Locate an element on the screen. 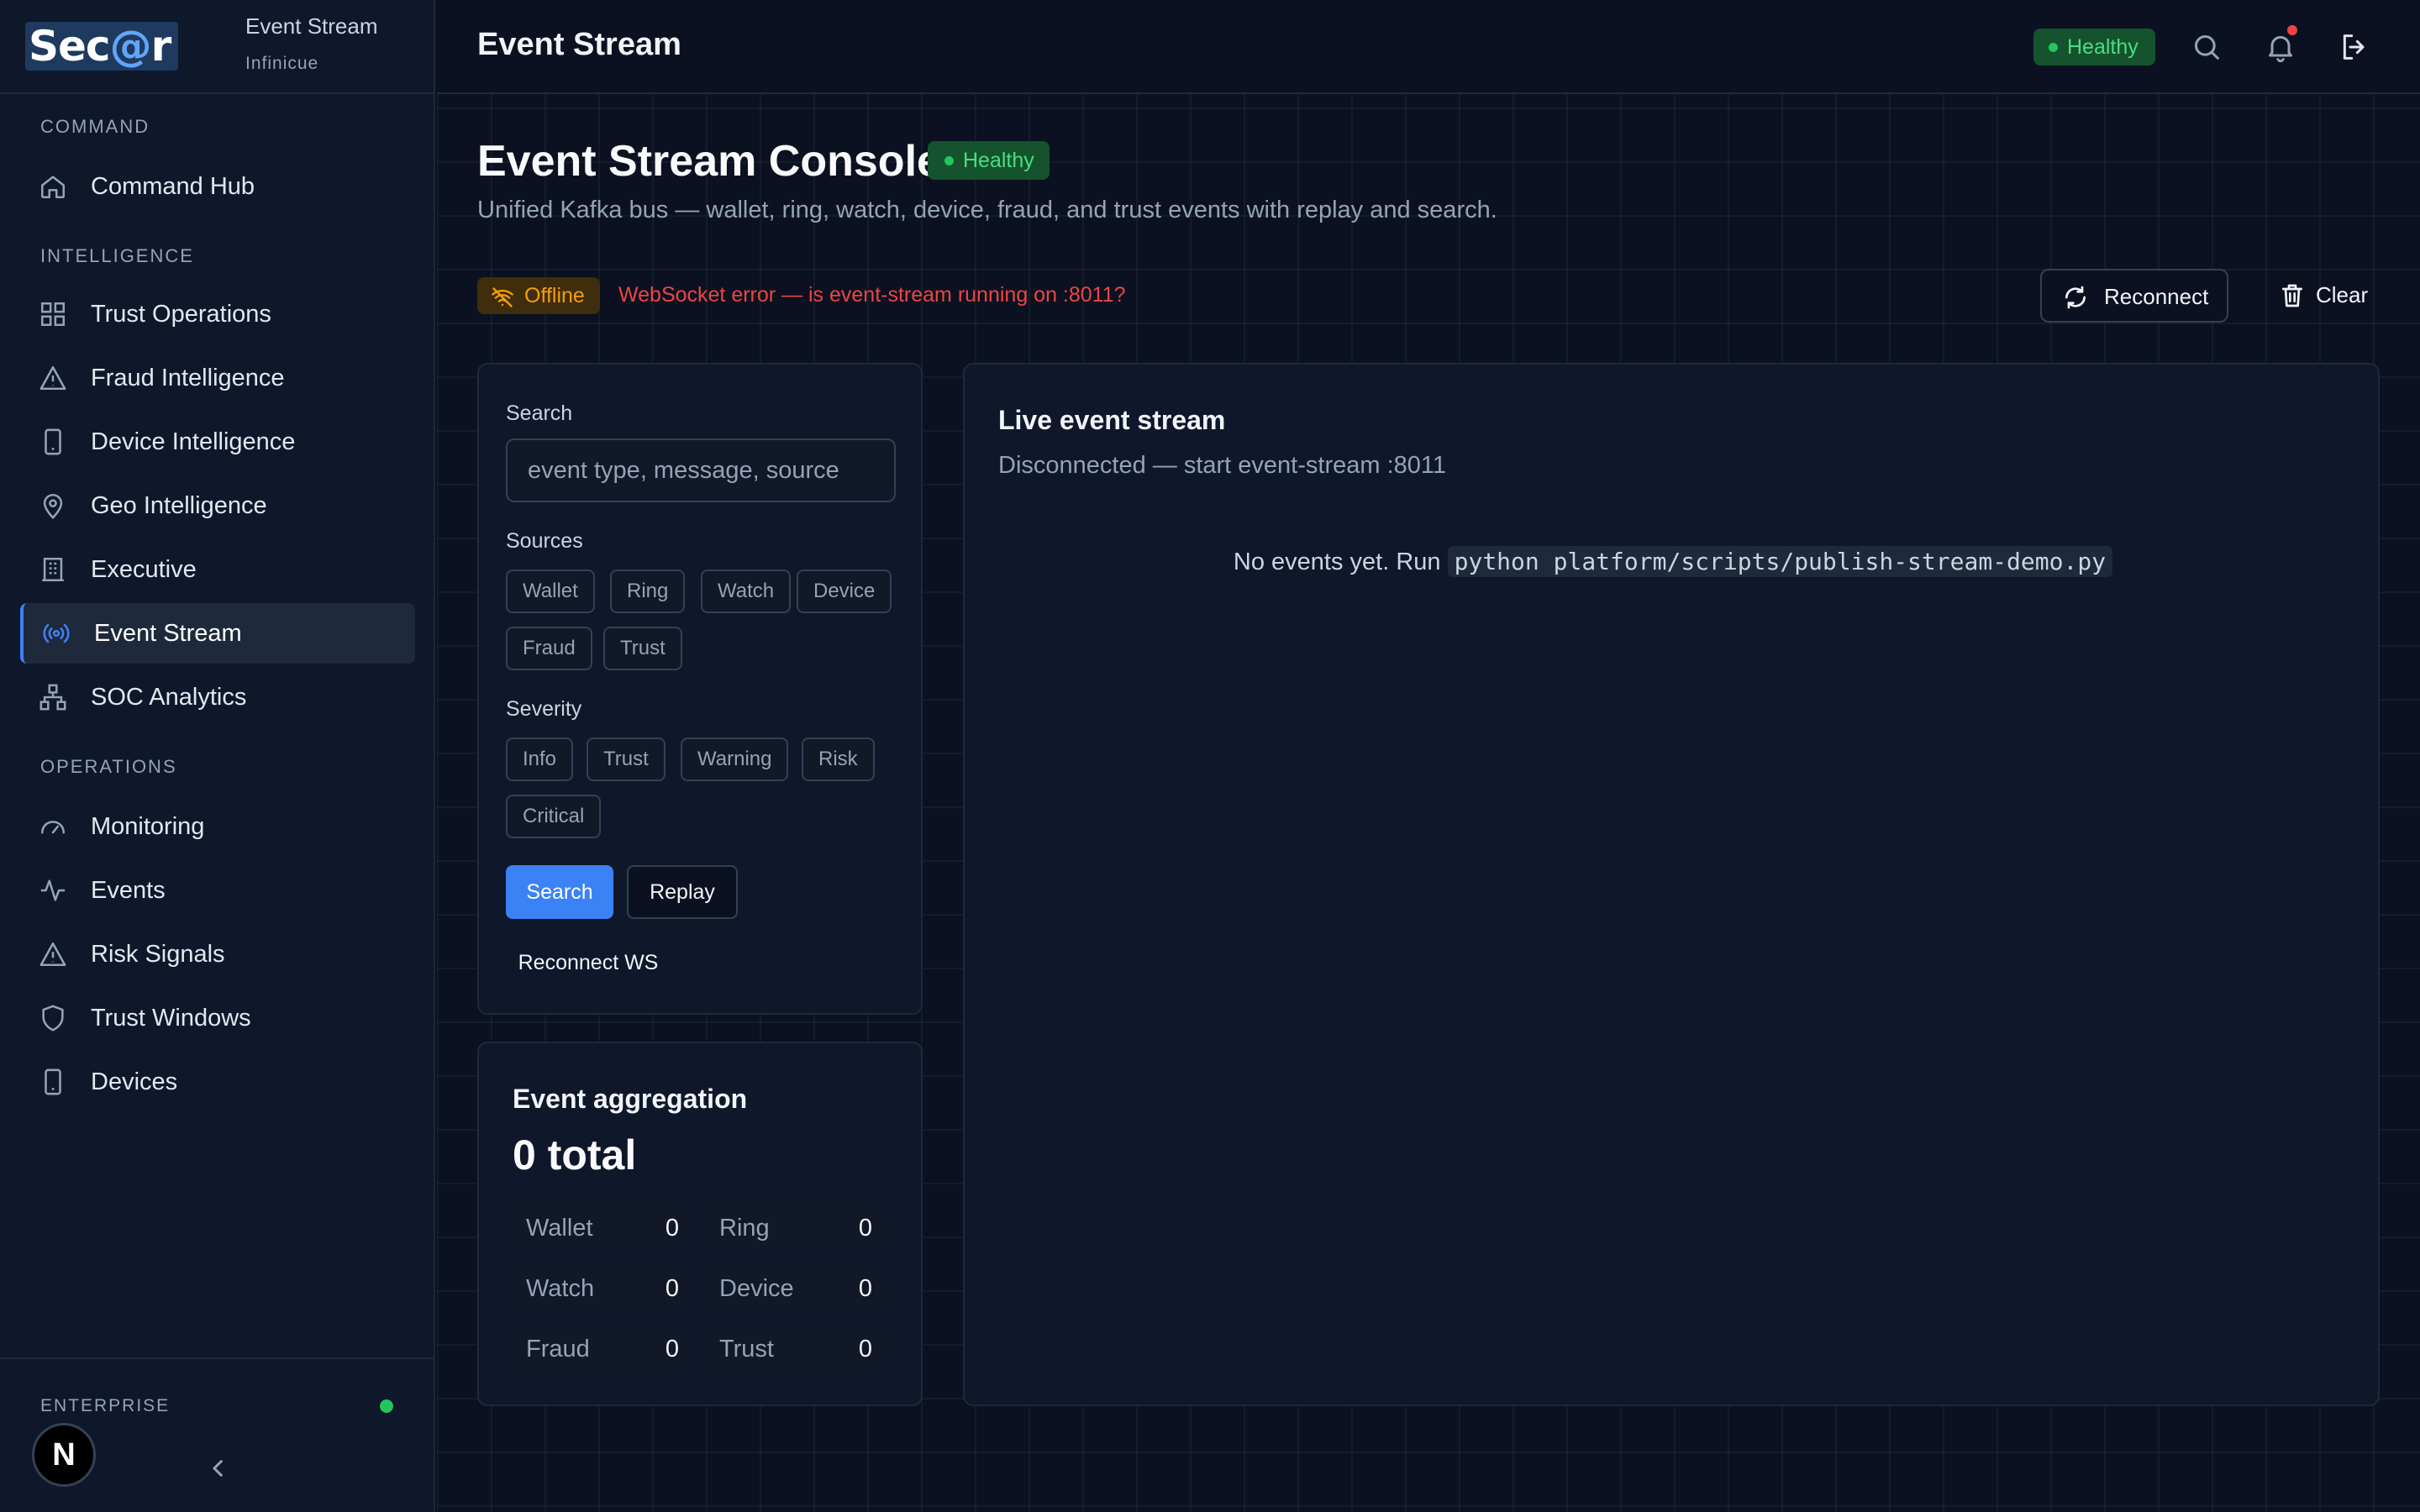 Image resolution: width=2420 pixels, height=1512 pixels. agg-cell-trust: Trust 0 is located at coordinates (796, 1349).